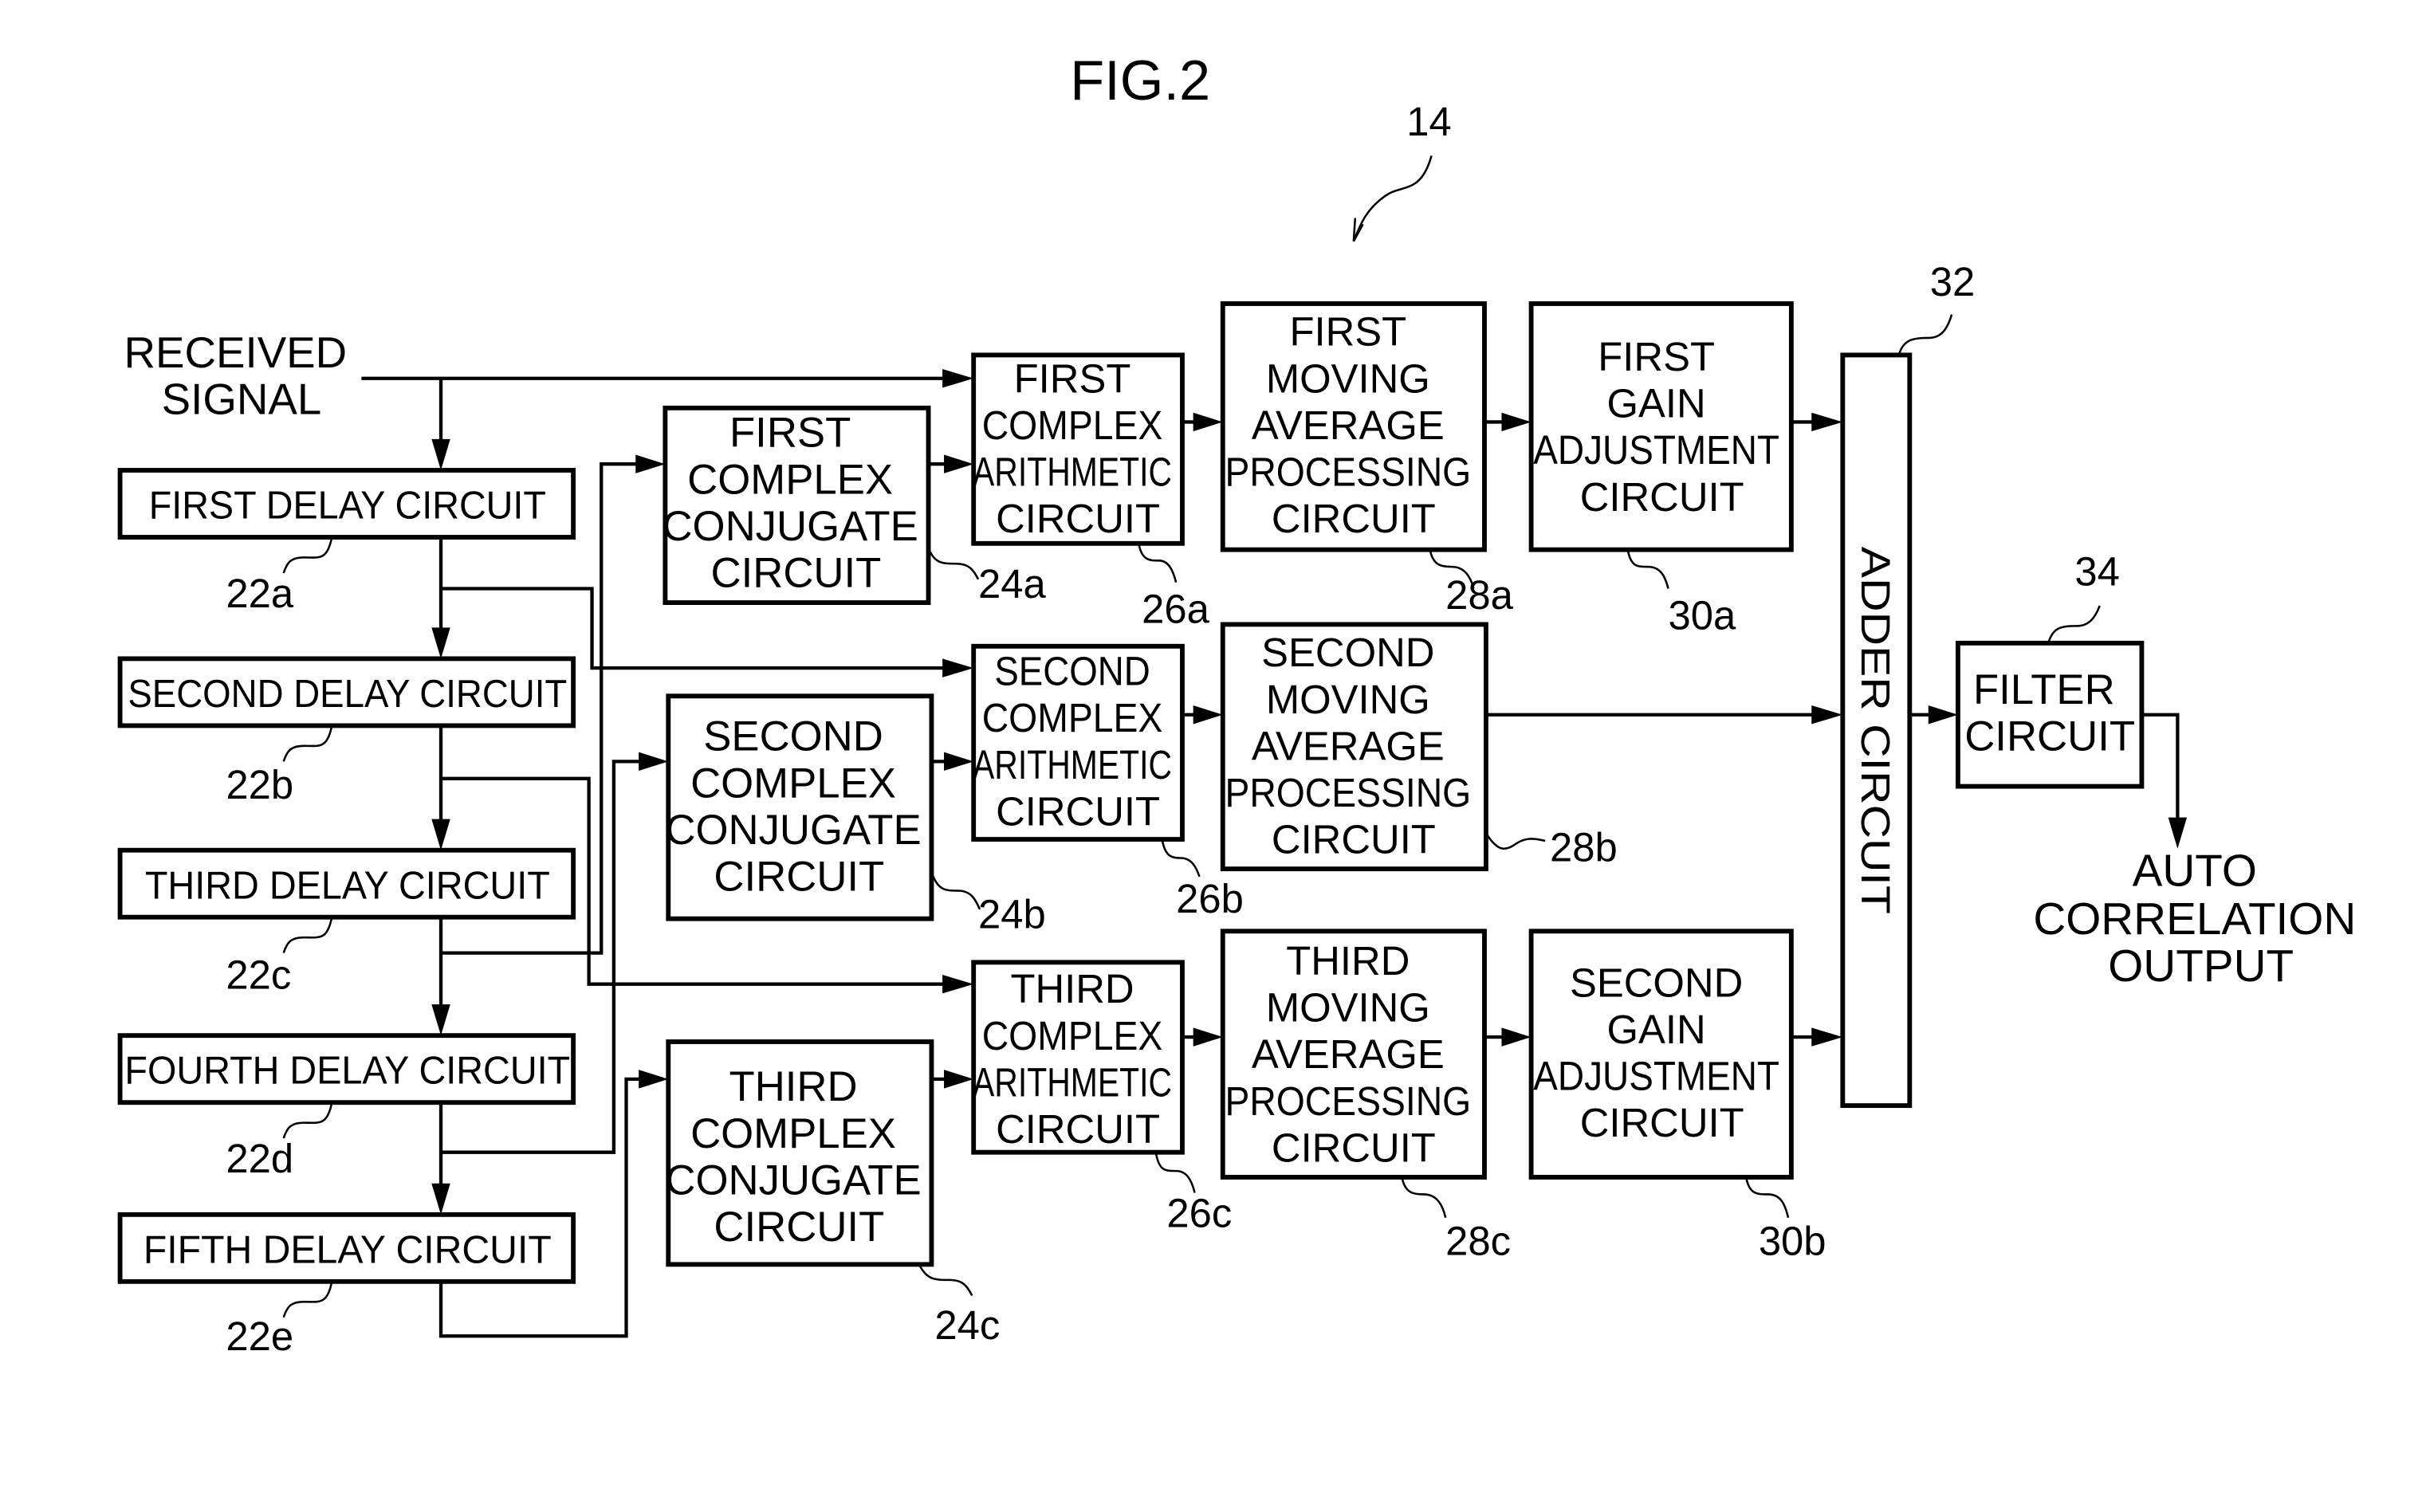 The image size is (2430, 1512). Describe the element at coordinates (1515, 841) in the screenshot. I see `leader-28b` at that location.